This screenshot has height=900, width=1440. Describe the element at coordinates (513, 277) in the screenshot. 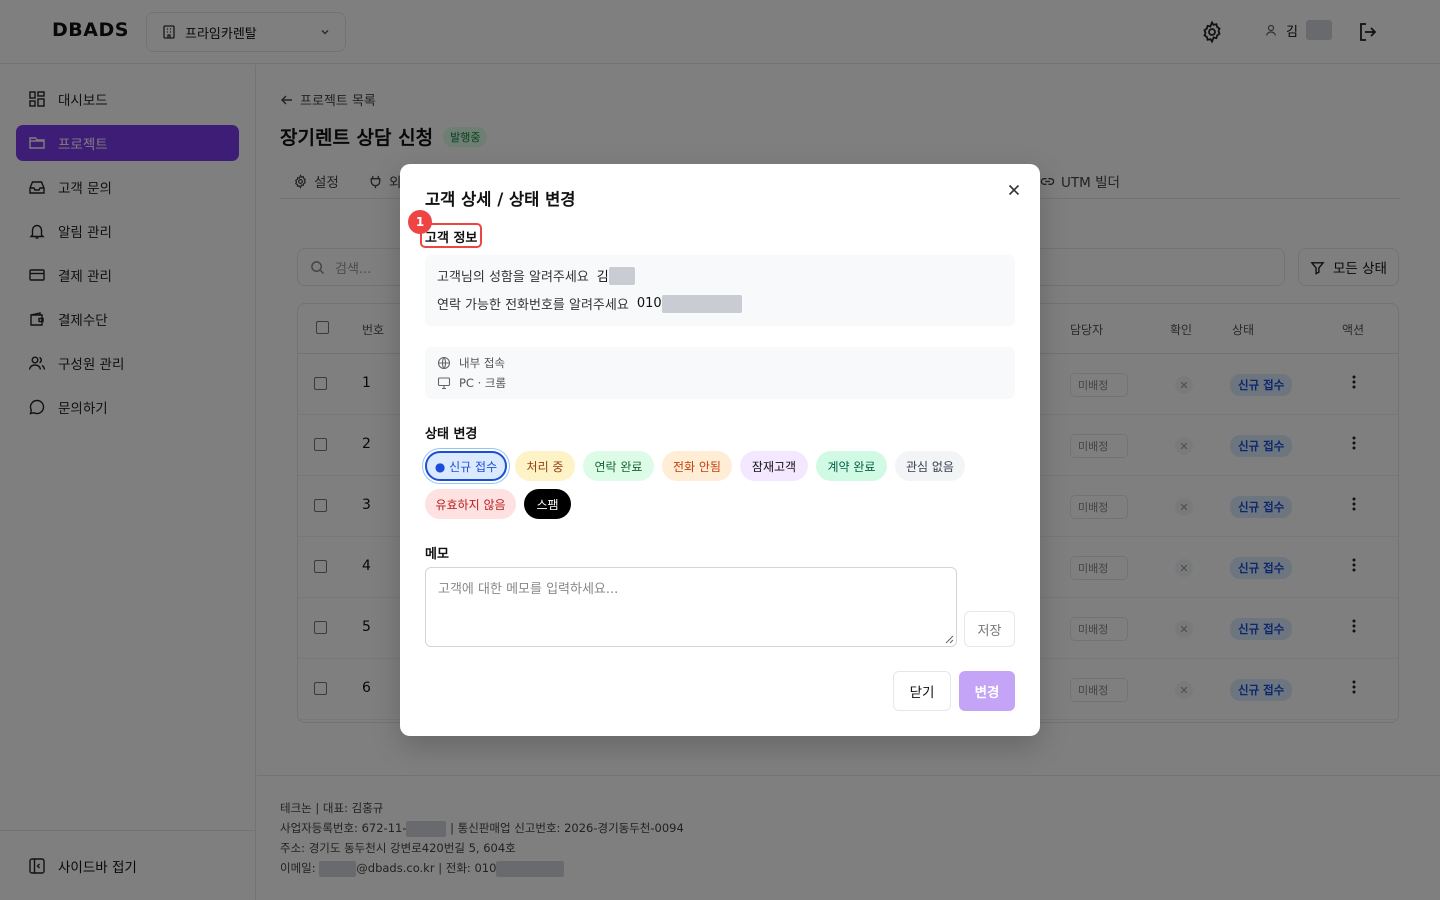

I see `field-label: 고객님의 성함을 알려주세요` at that location.